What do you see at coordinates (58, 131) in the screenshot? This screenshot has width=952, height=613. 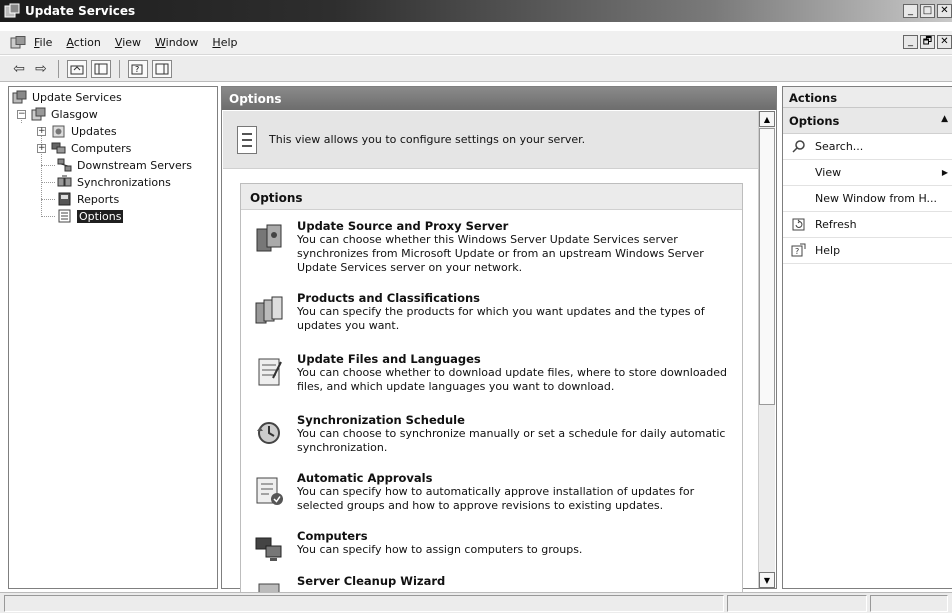 I see `updates-icon` at bounding box center [58, 131].